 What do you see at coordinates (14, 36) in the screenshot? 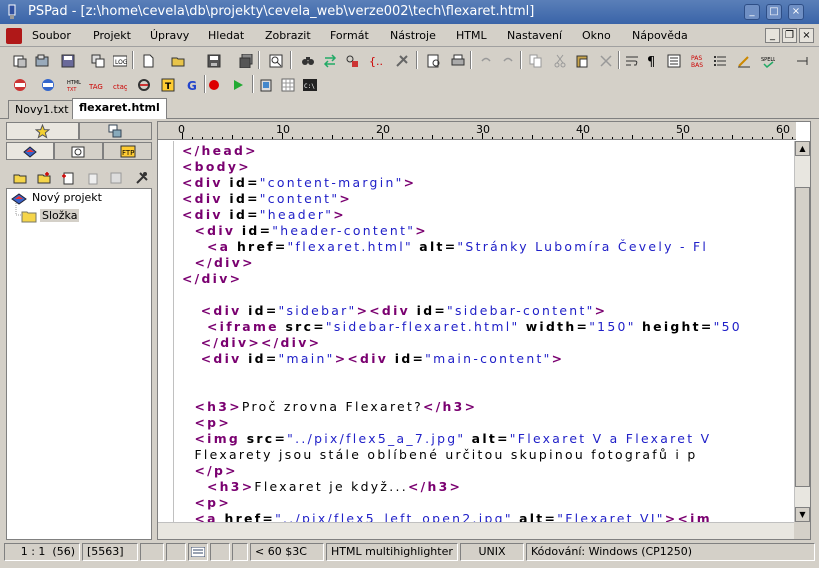
I see `document-menu-icon` at bounding box center [14, 36].